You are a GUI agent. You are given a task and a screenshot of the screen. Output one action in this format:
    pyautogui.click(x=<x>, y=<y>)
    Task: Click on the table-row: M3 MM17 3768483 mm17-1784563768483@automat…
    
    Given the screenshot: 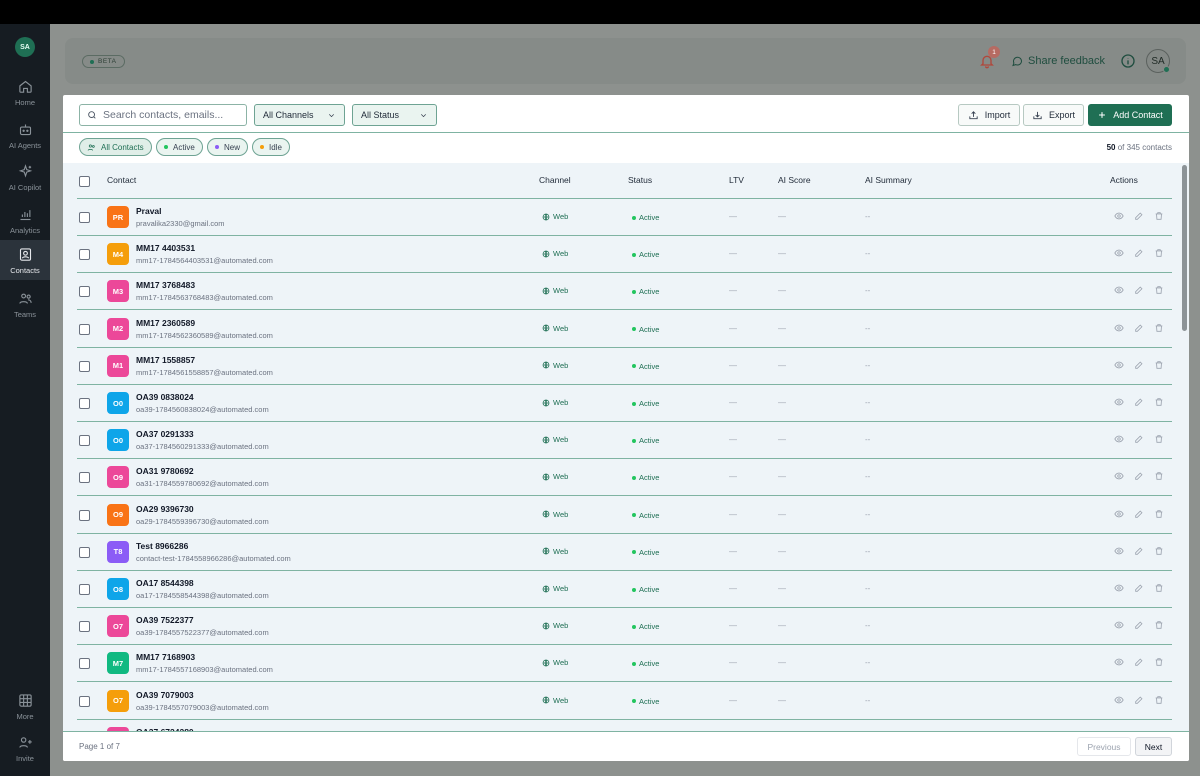 What is the action you would take?
    pyautogui.click(x=624, y=292)
    